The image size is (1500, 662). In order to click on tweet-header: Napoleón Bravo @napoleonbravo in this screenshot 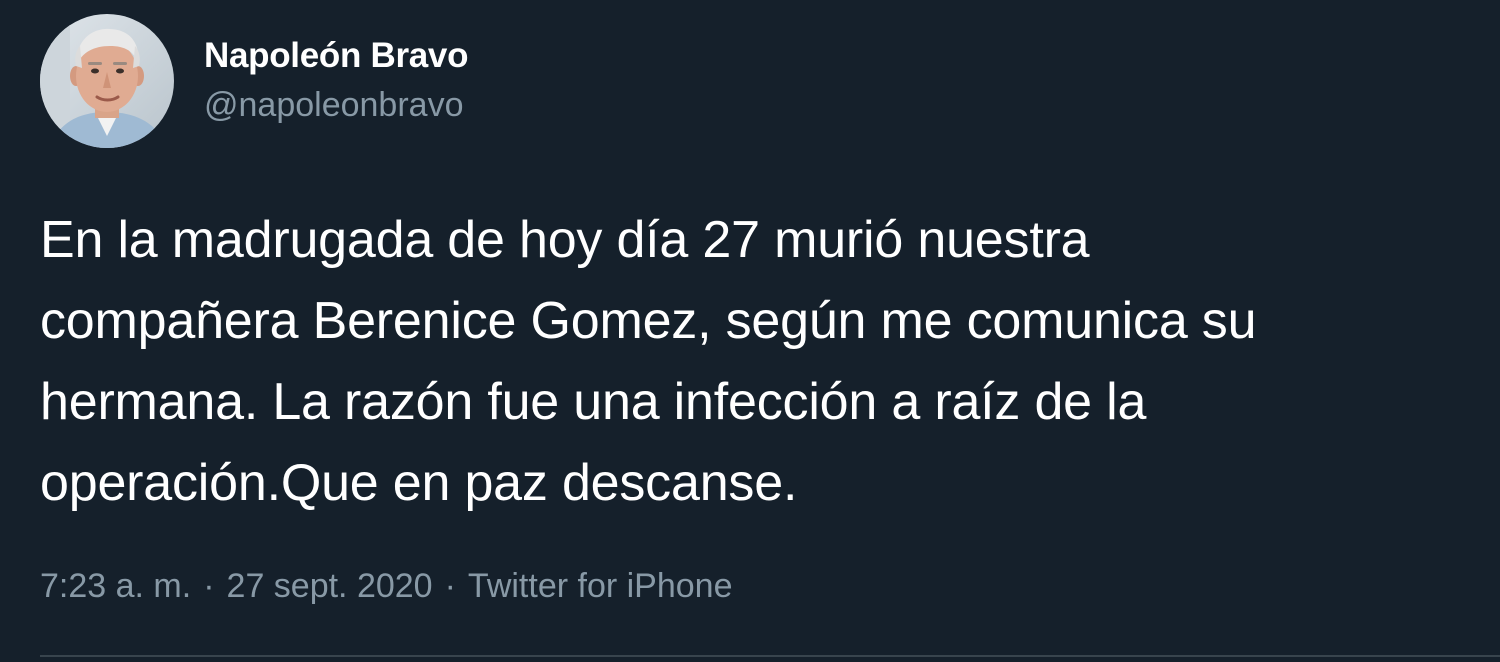, I will do `click(254, 84)`.